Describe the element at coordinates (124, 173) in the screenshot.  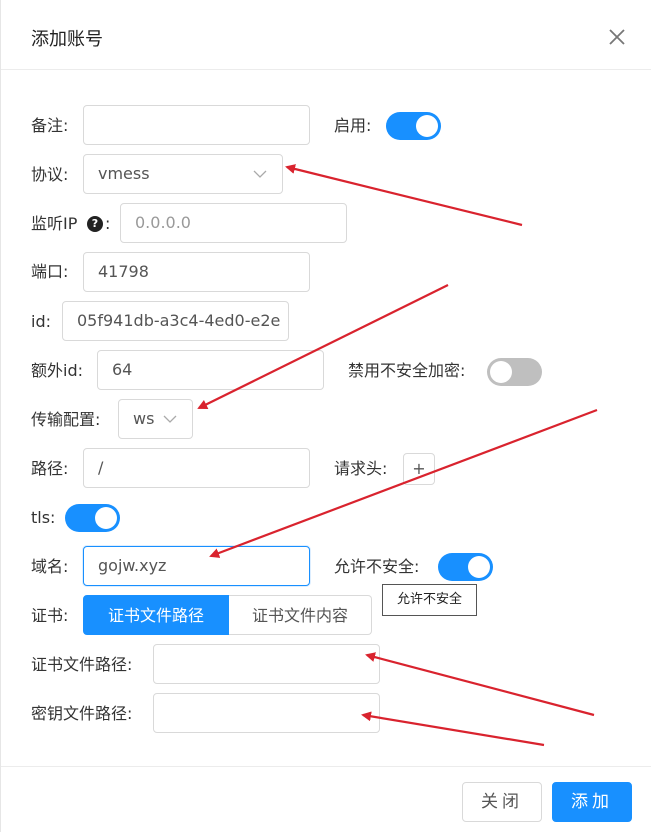
I see `protocol-value: vmess` at that location.